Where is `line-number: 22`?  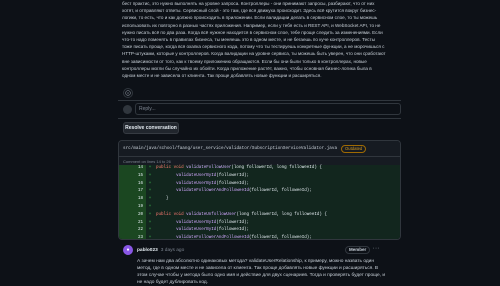
line-number: 22 is located at coordinates (132, 231).